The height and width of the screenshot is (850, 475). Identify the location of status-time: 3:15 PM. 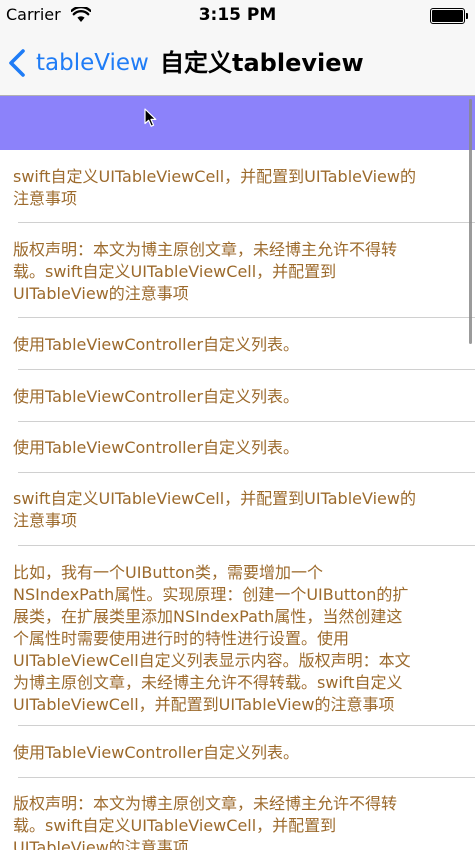
(237, 15).